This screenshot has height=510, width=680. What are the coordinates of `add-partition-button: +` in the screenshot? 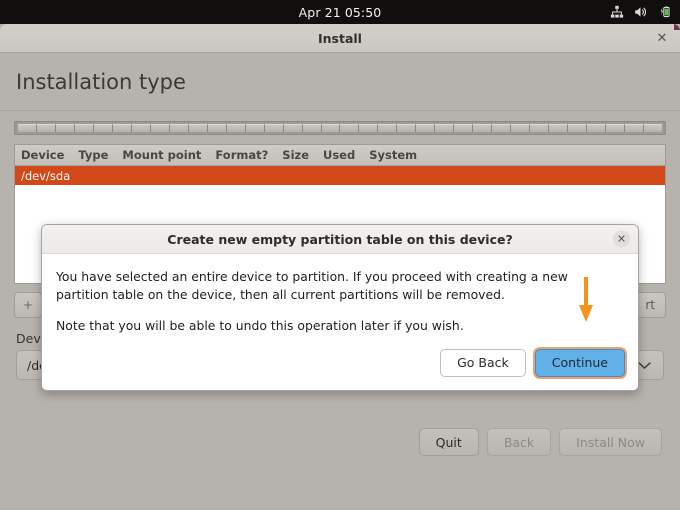 It's located at (28, 305).